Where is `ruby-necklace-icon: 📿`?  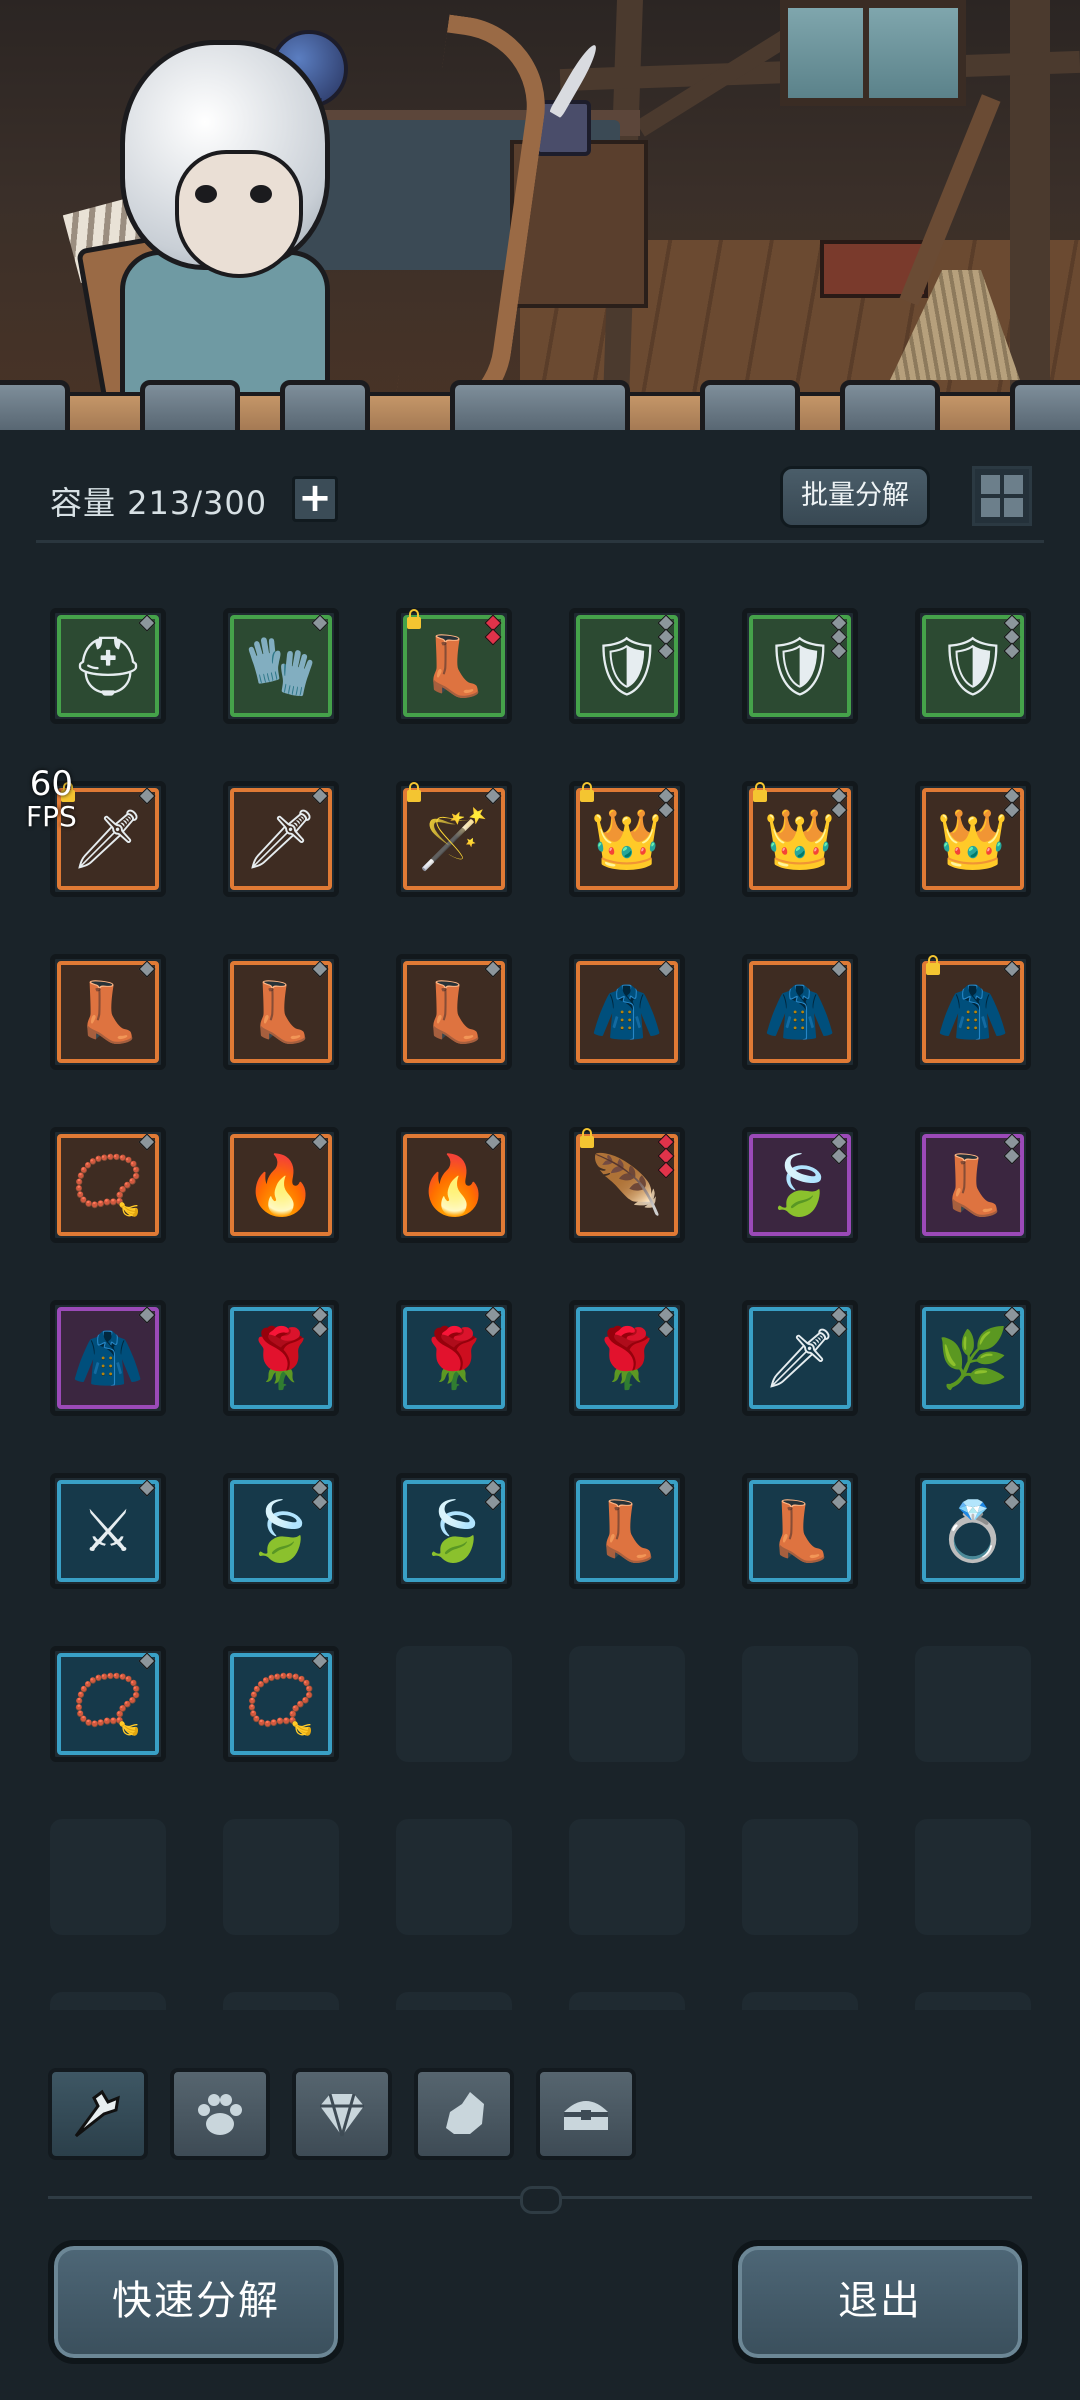 ruby-necklace-icon: 📿 is located at coordinates (281, 1704).